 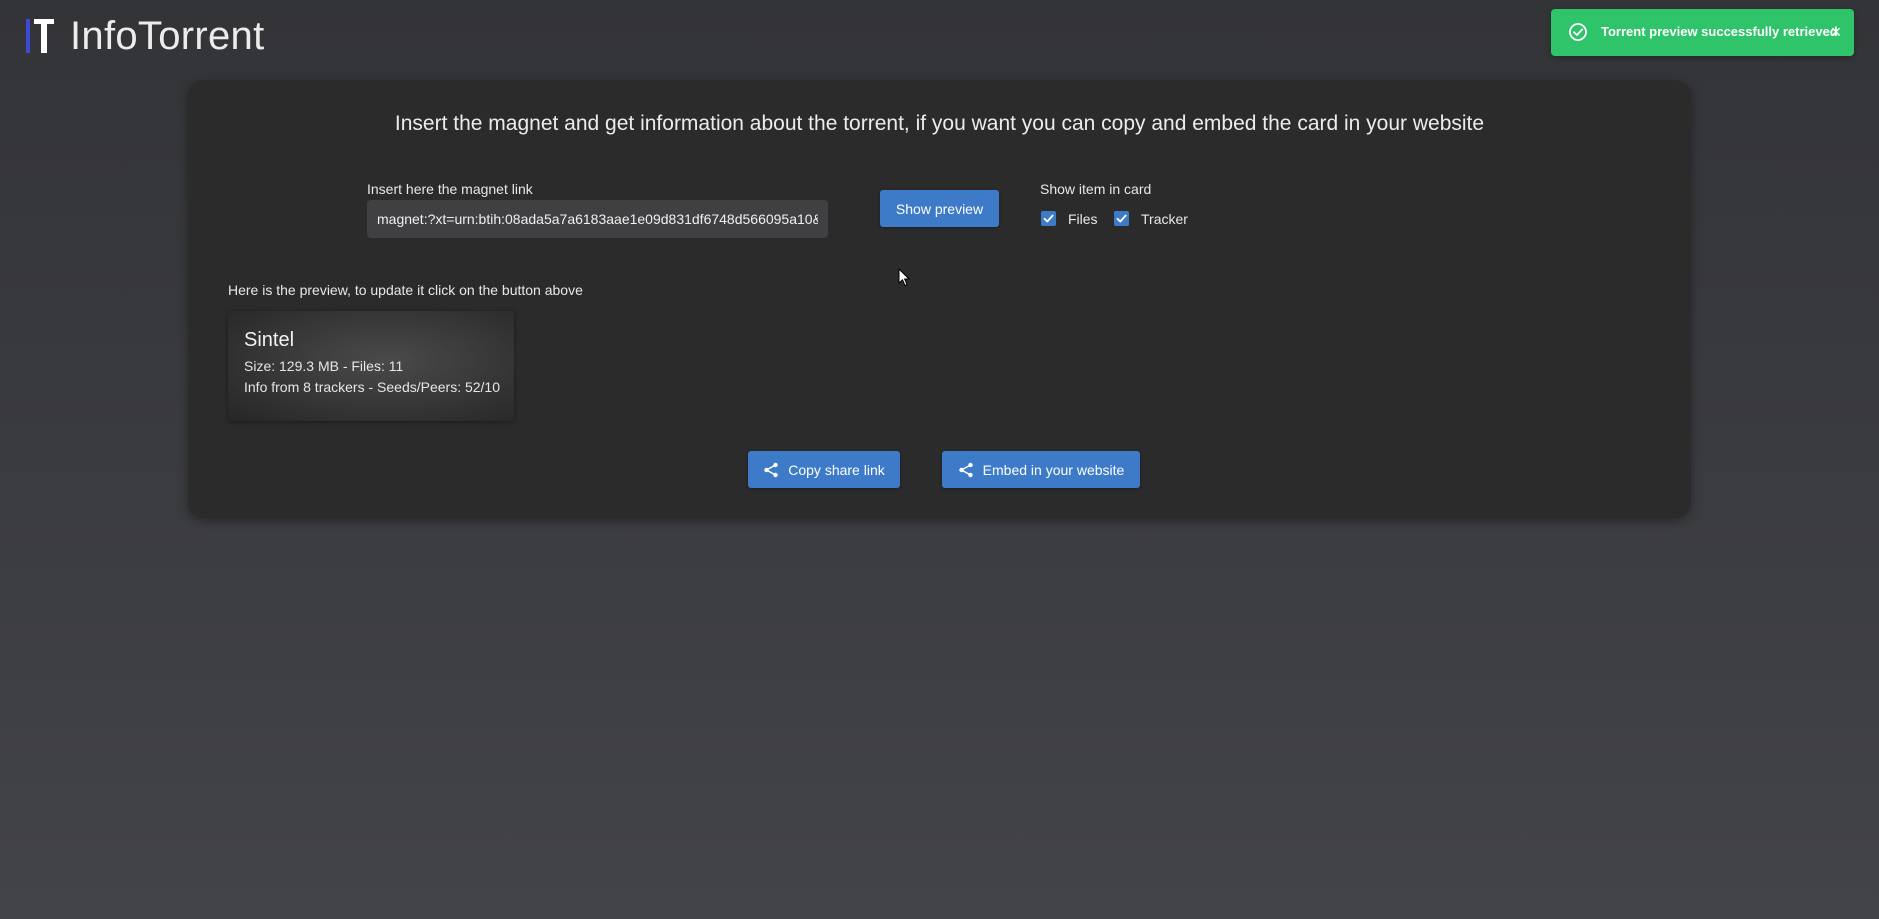 I want to click on copy-share-link-button: Copy share link, so click(x=824, y=469).